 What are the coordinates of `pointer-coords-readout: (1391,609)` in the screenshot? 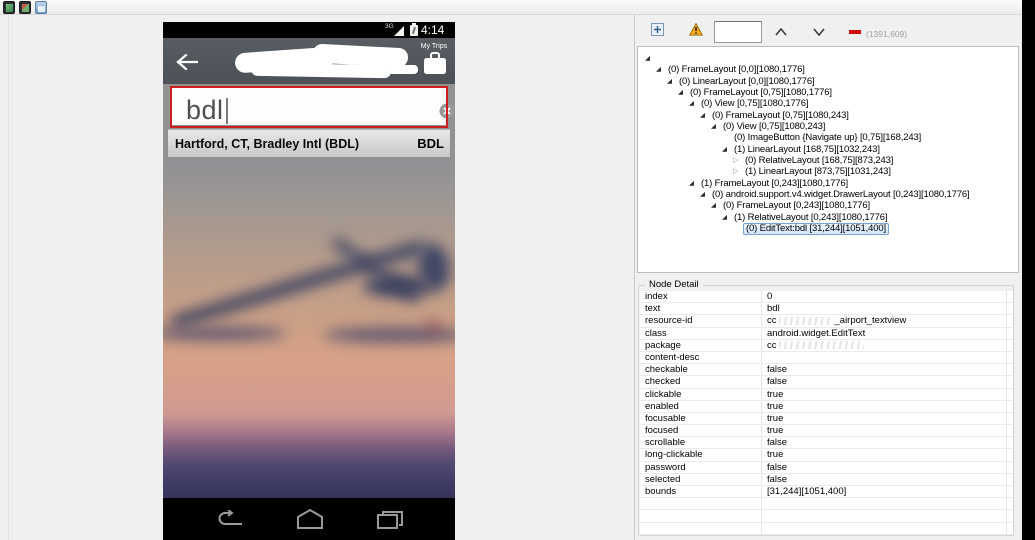 It's located at (887, 34).